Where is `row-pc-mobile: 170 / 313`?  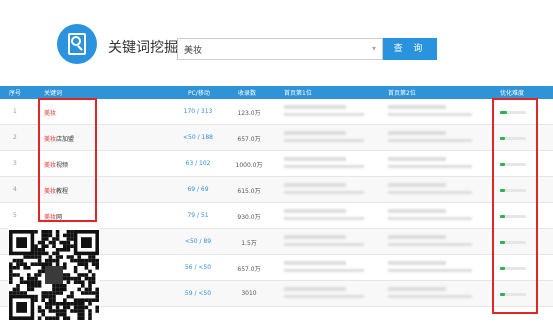
row-pc-mobile: 170 / 313 is located at coordinates (198, 111).